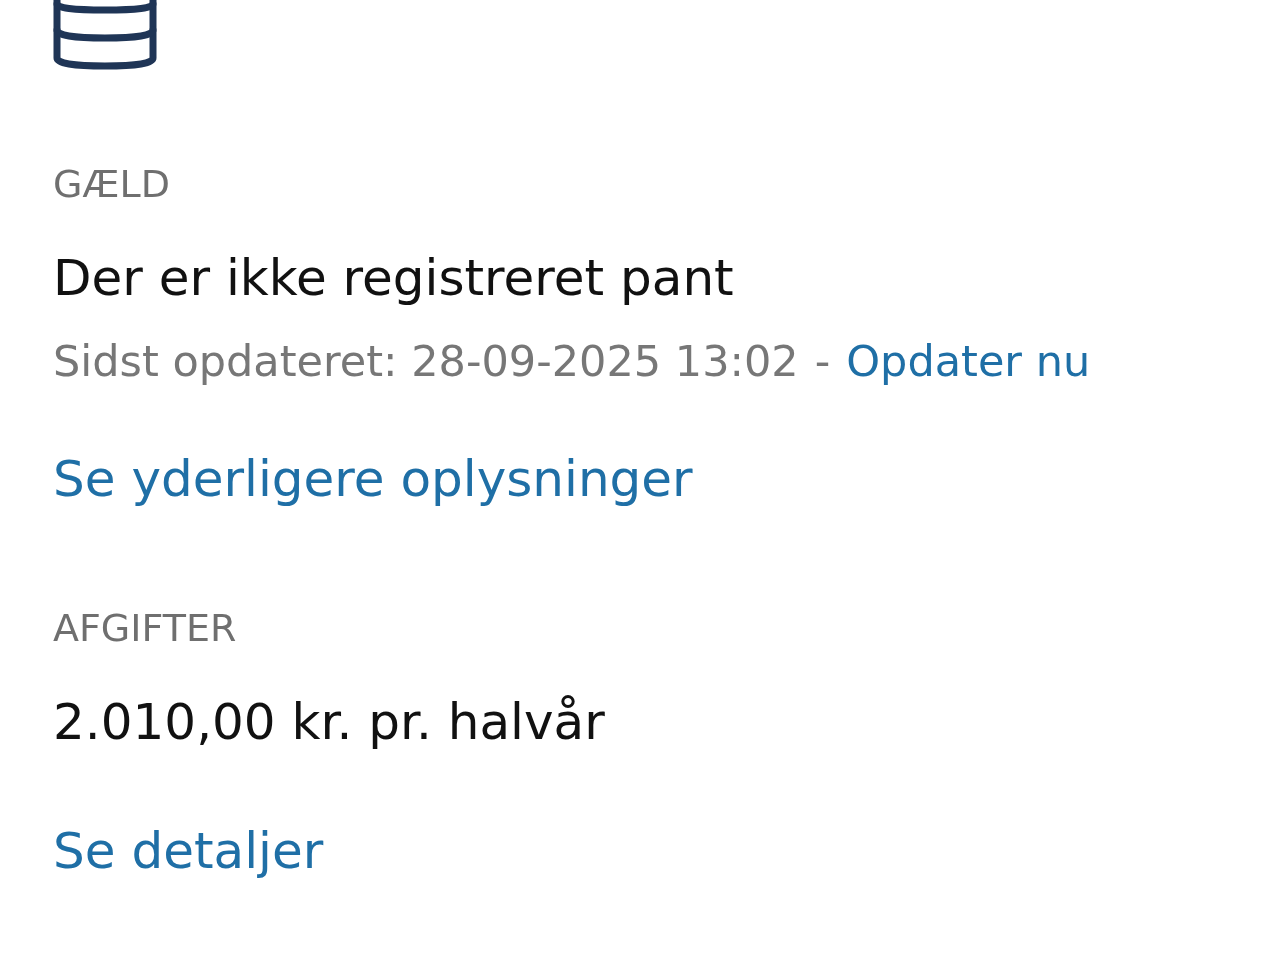 The width and height of the screenshot is (1280, 960). I want to click on details-link: Se detaljer, so click(188, 851).